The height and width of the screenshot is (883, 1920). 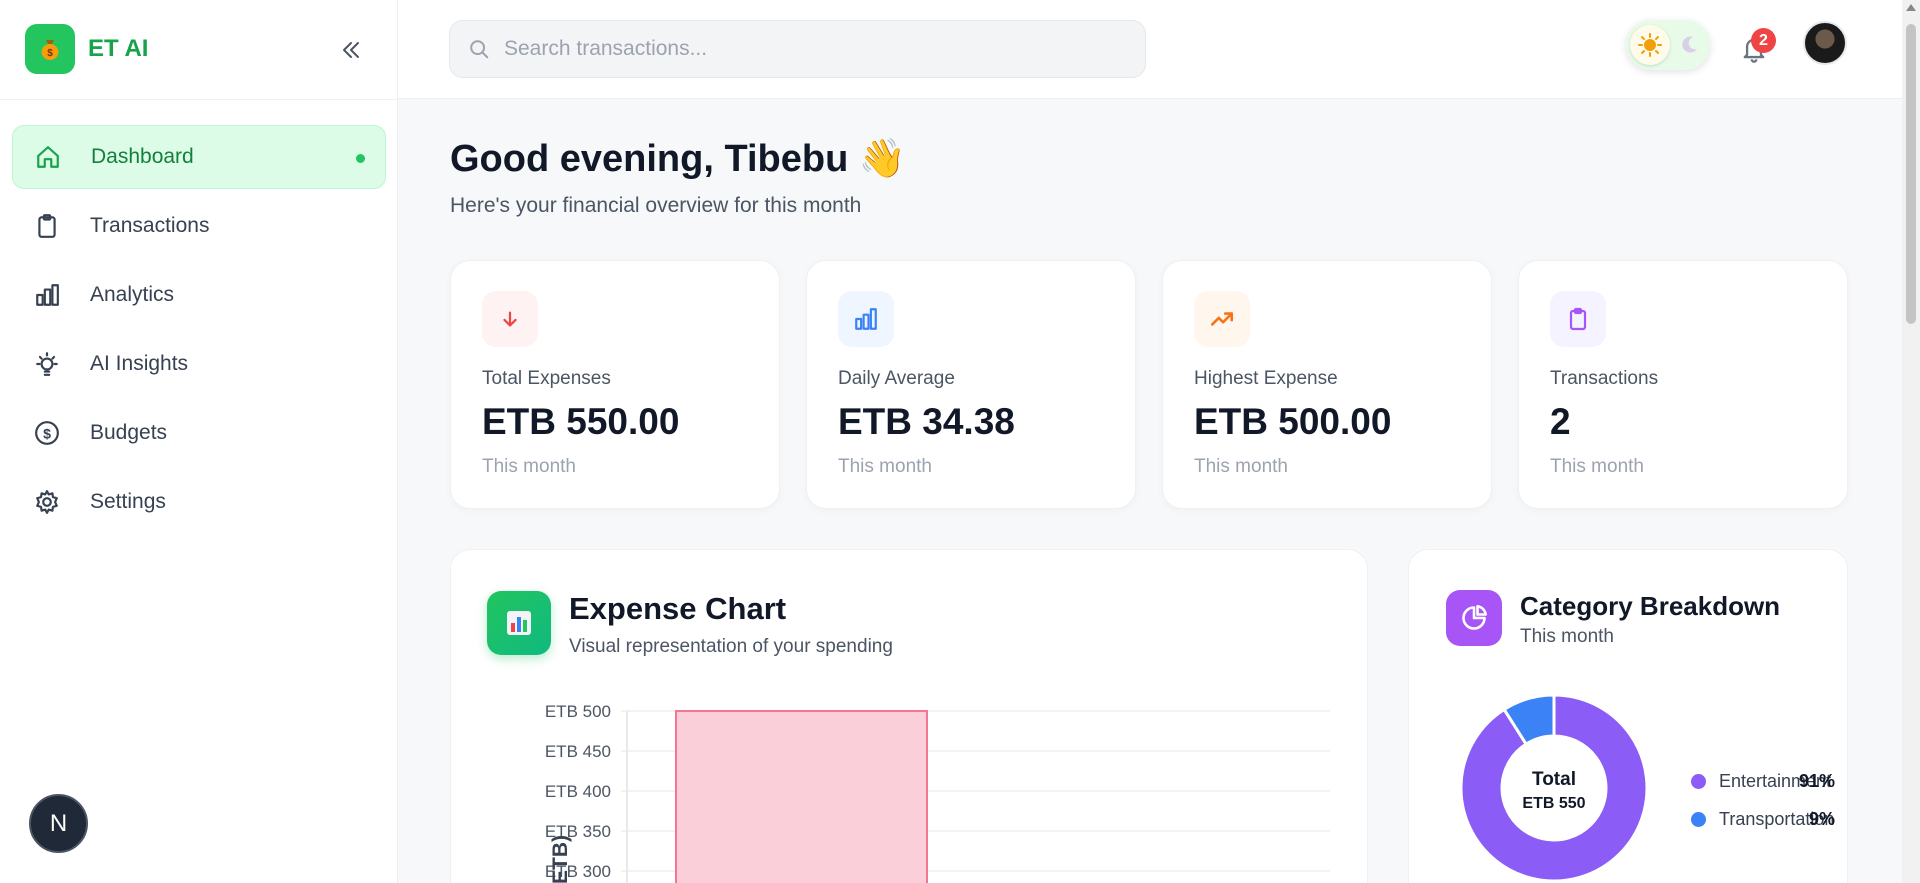 What do you see at coordinates (546, 378) in the screenshot?
I see `stat-label: Total Expenses` at bounding box center [546, 378].